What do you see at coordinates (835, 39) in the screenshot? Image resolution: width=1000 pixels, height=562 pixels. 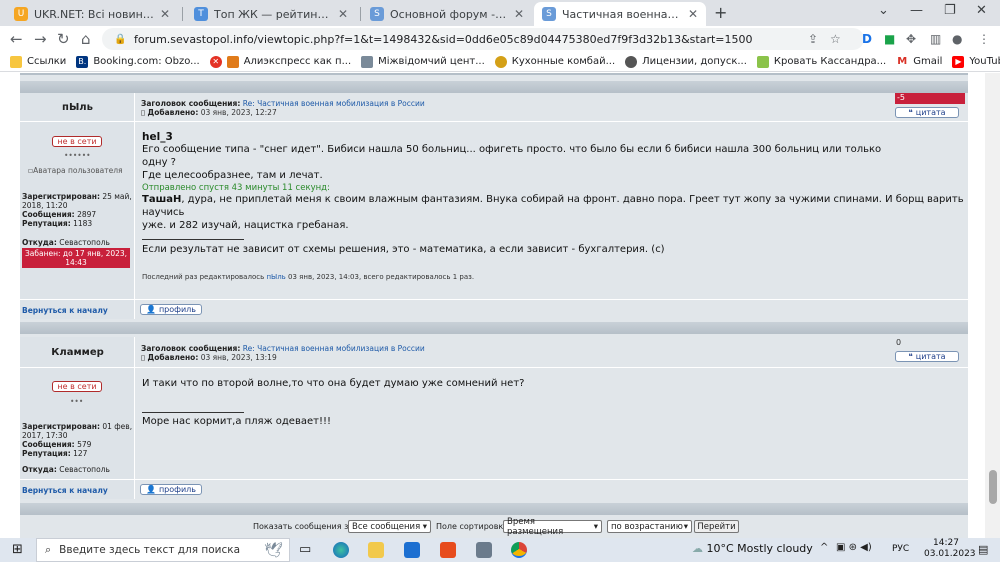 I see `bookmark-star-icon: ☆` at bounding box center [835, 39].